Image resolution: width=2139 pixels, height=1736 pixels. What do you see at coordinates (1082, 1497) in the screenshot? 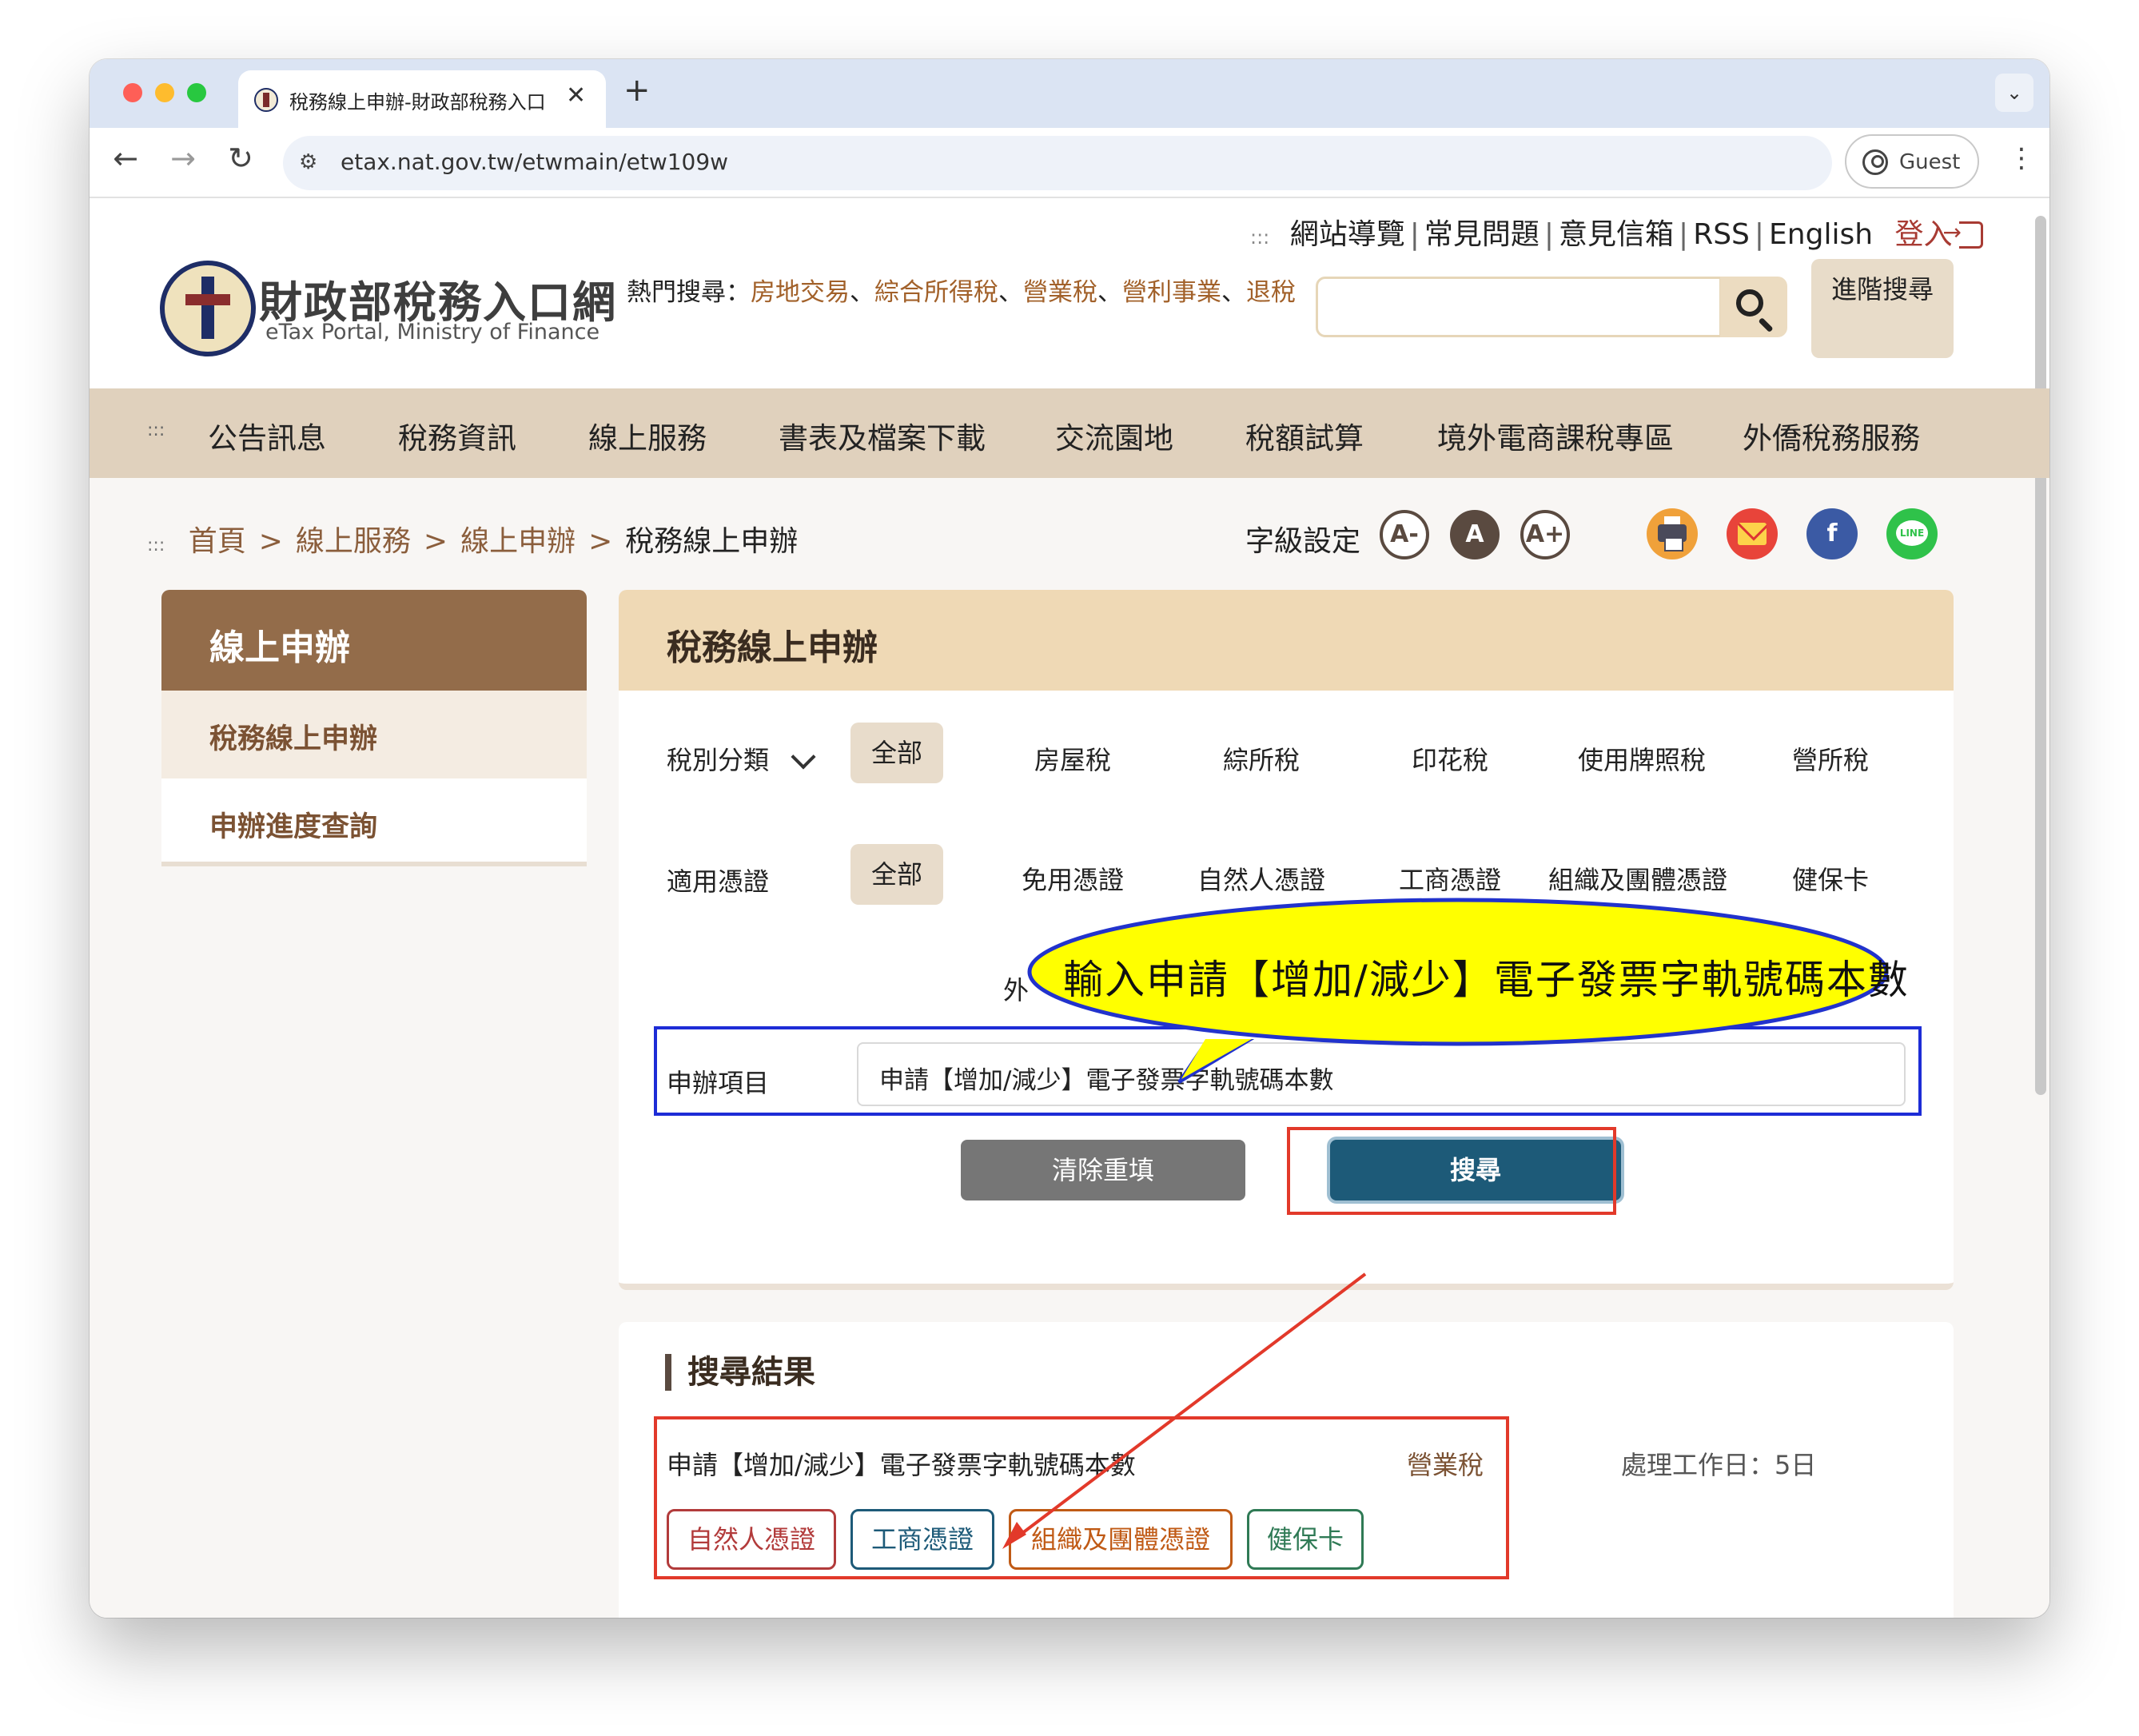
I see `highlight-frame-result` at bounding box center [1082, 1497].